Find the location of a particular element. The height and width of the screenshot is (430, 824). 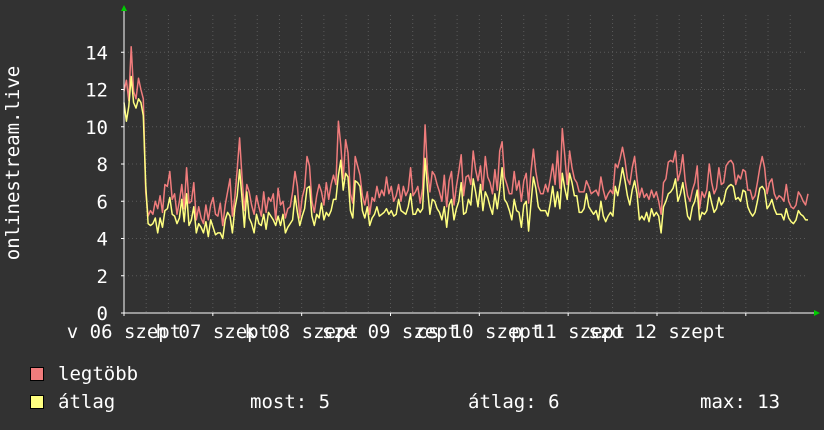

y-tick-label: 4 is located at coordinates (102, 240).